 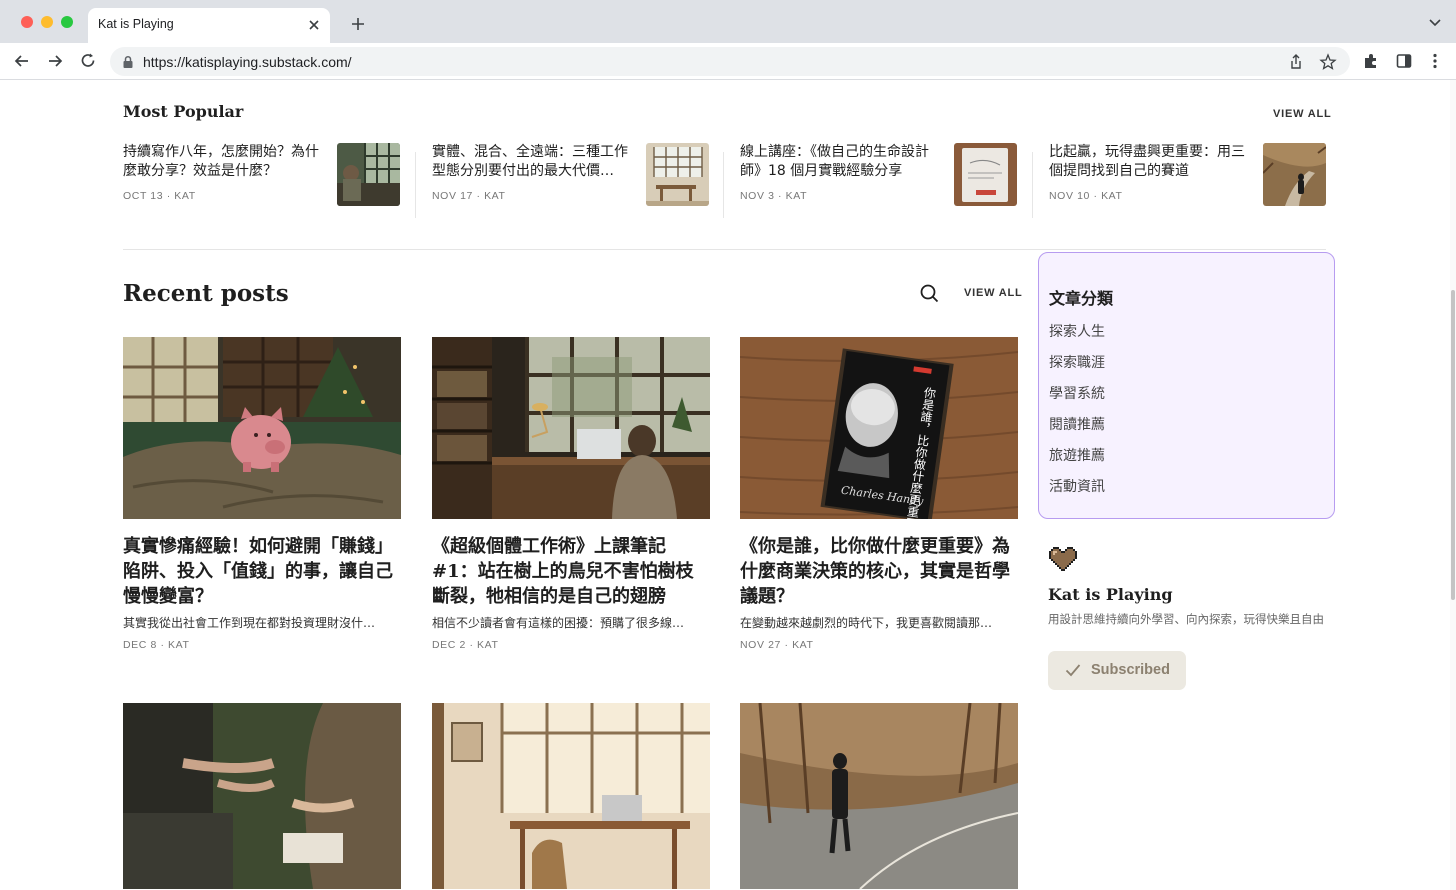 I want to click on address-bar: https://katisplaying.substack.com/, so click(x=730, y=61).